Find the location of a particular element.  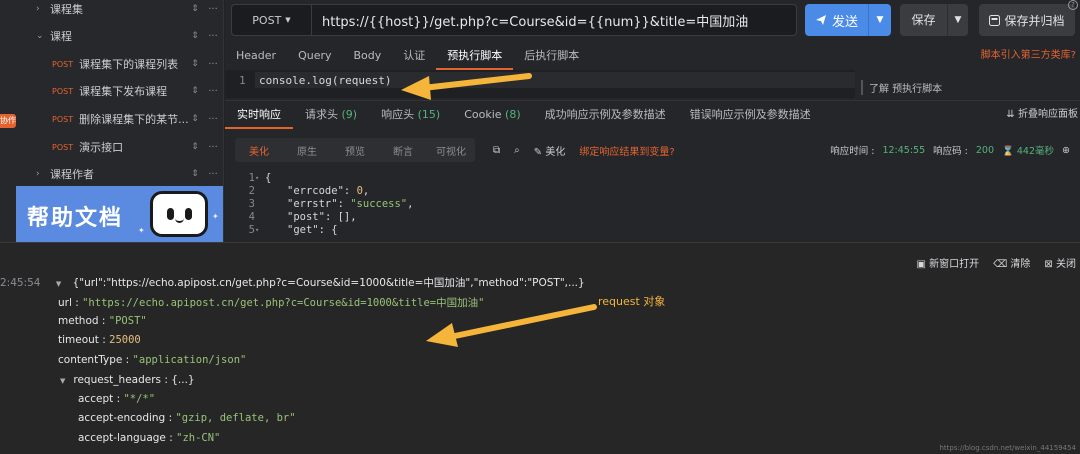

view-mode-visual: 可视化 is located at coordinates (451, 150).